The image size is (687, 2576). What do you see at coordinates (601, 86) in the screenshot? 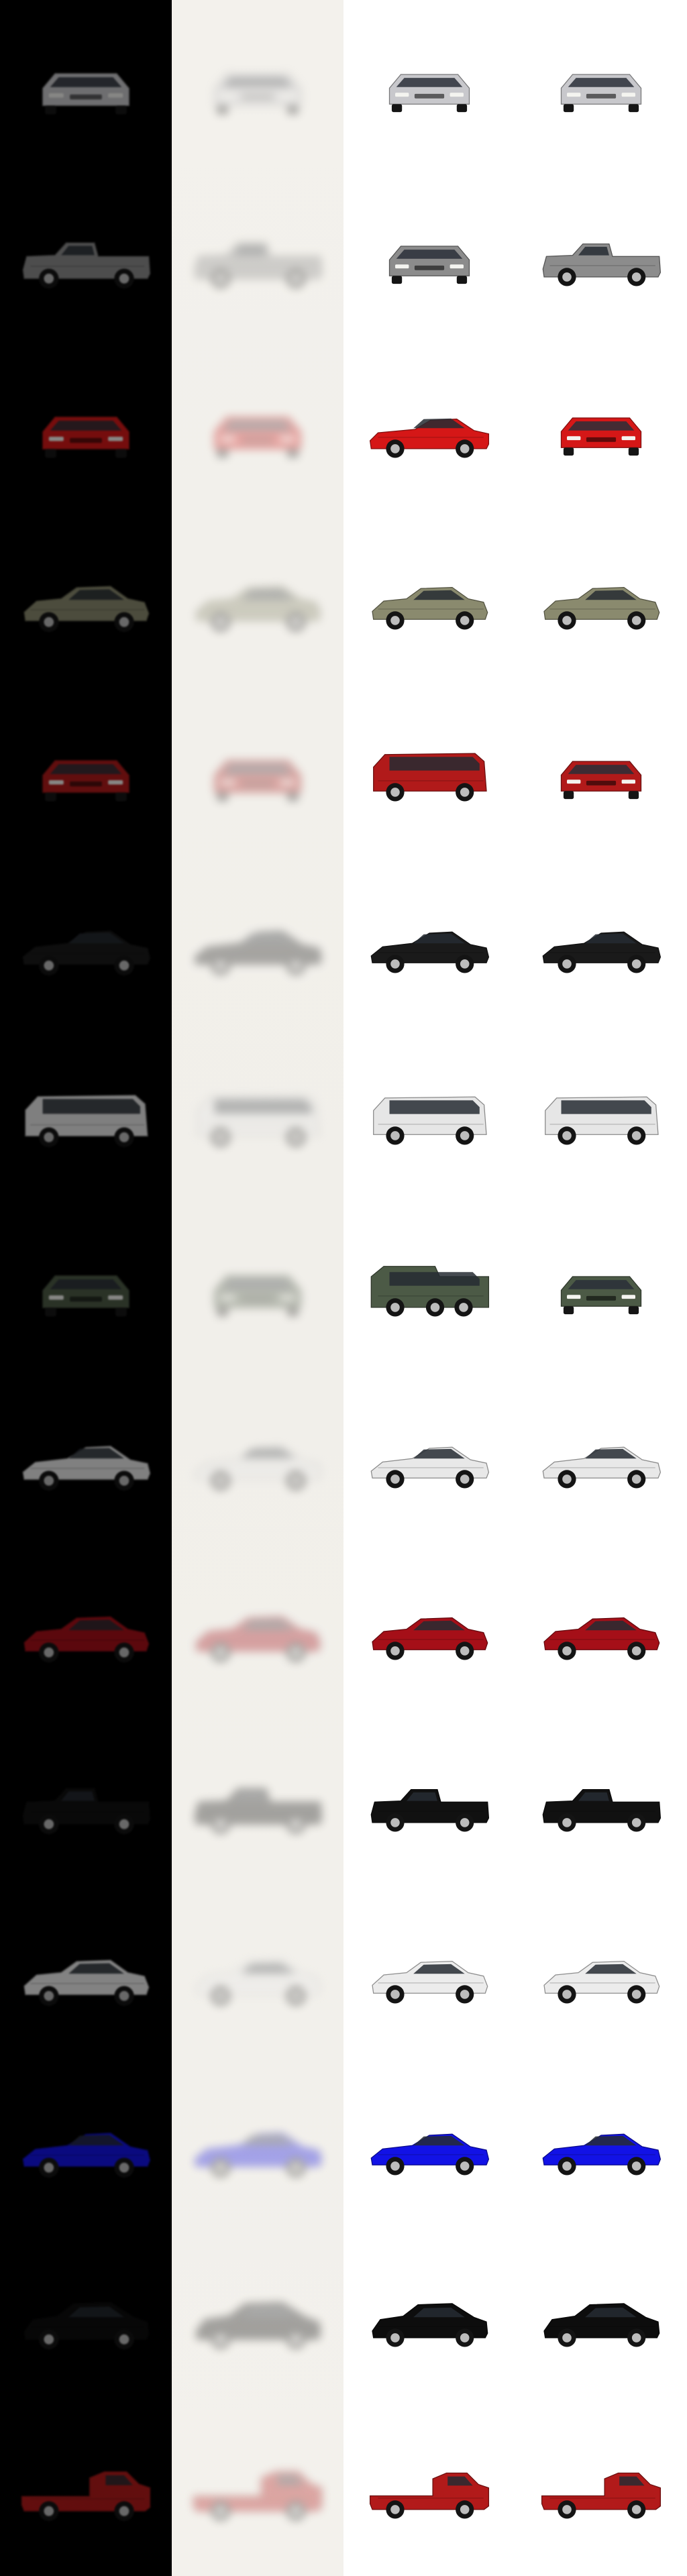
I see `vehicle-image-reference-view-b-silver-sedan-front` at bounding box center [601, 86].